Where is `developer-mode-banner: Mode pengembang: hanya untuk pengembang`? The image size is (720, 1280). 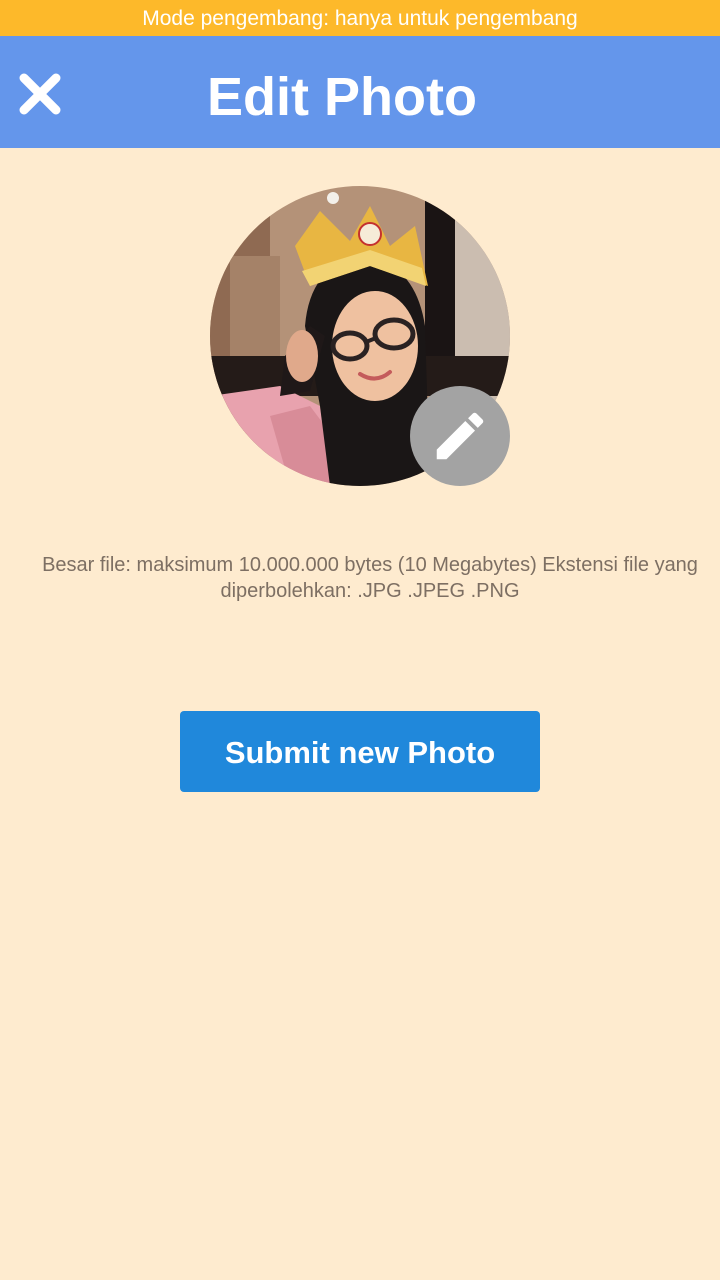 developer-mode-banner: Mode pengembang: hanya untuk pengembang is located at coordinates (360, 18).